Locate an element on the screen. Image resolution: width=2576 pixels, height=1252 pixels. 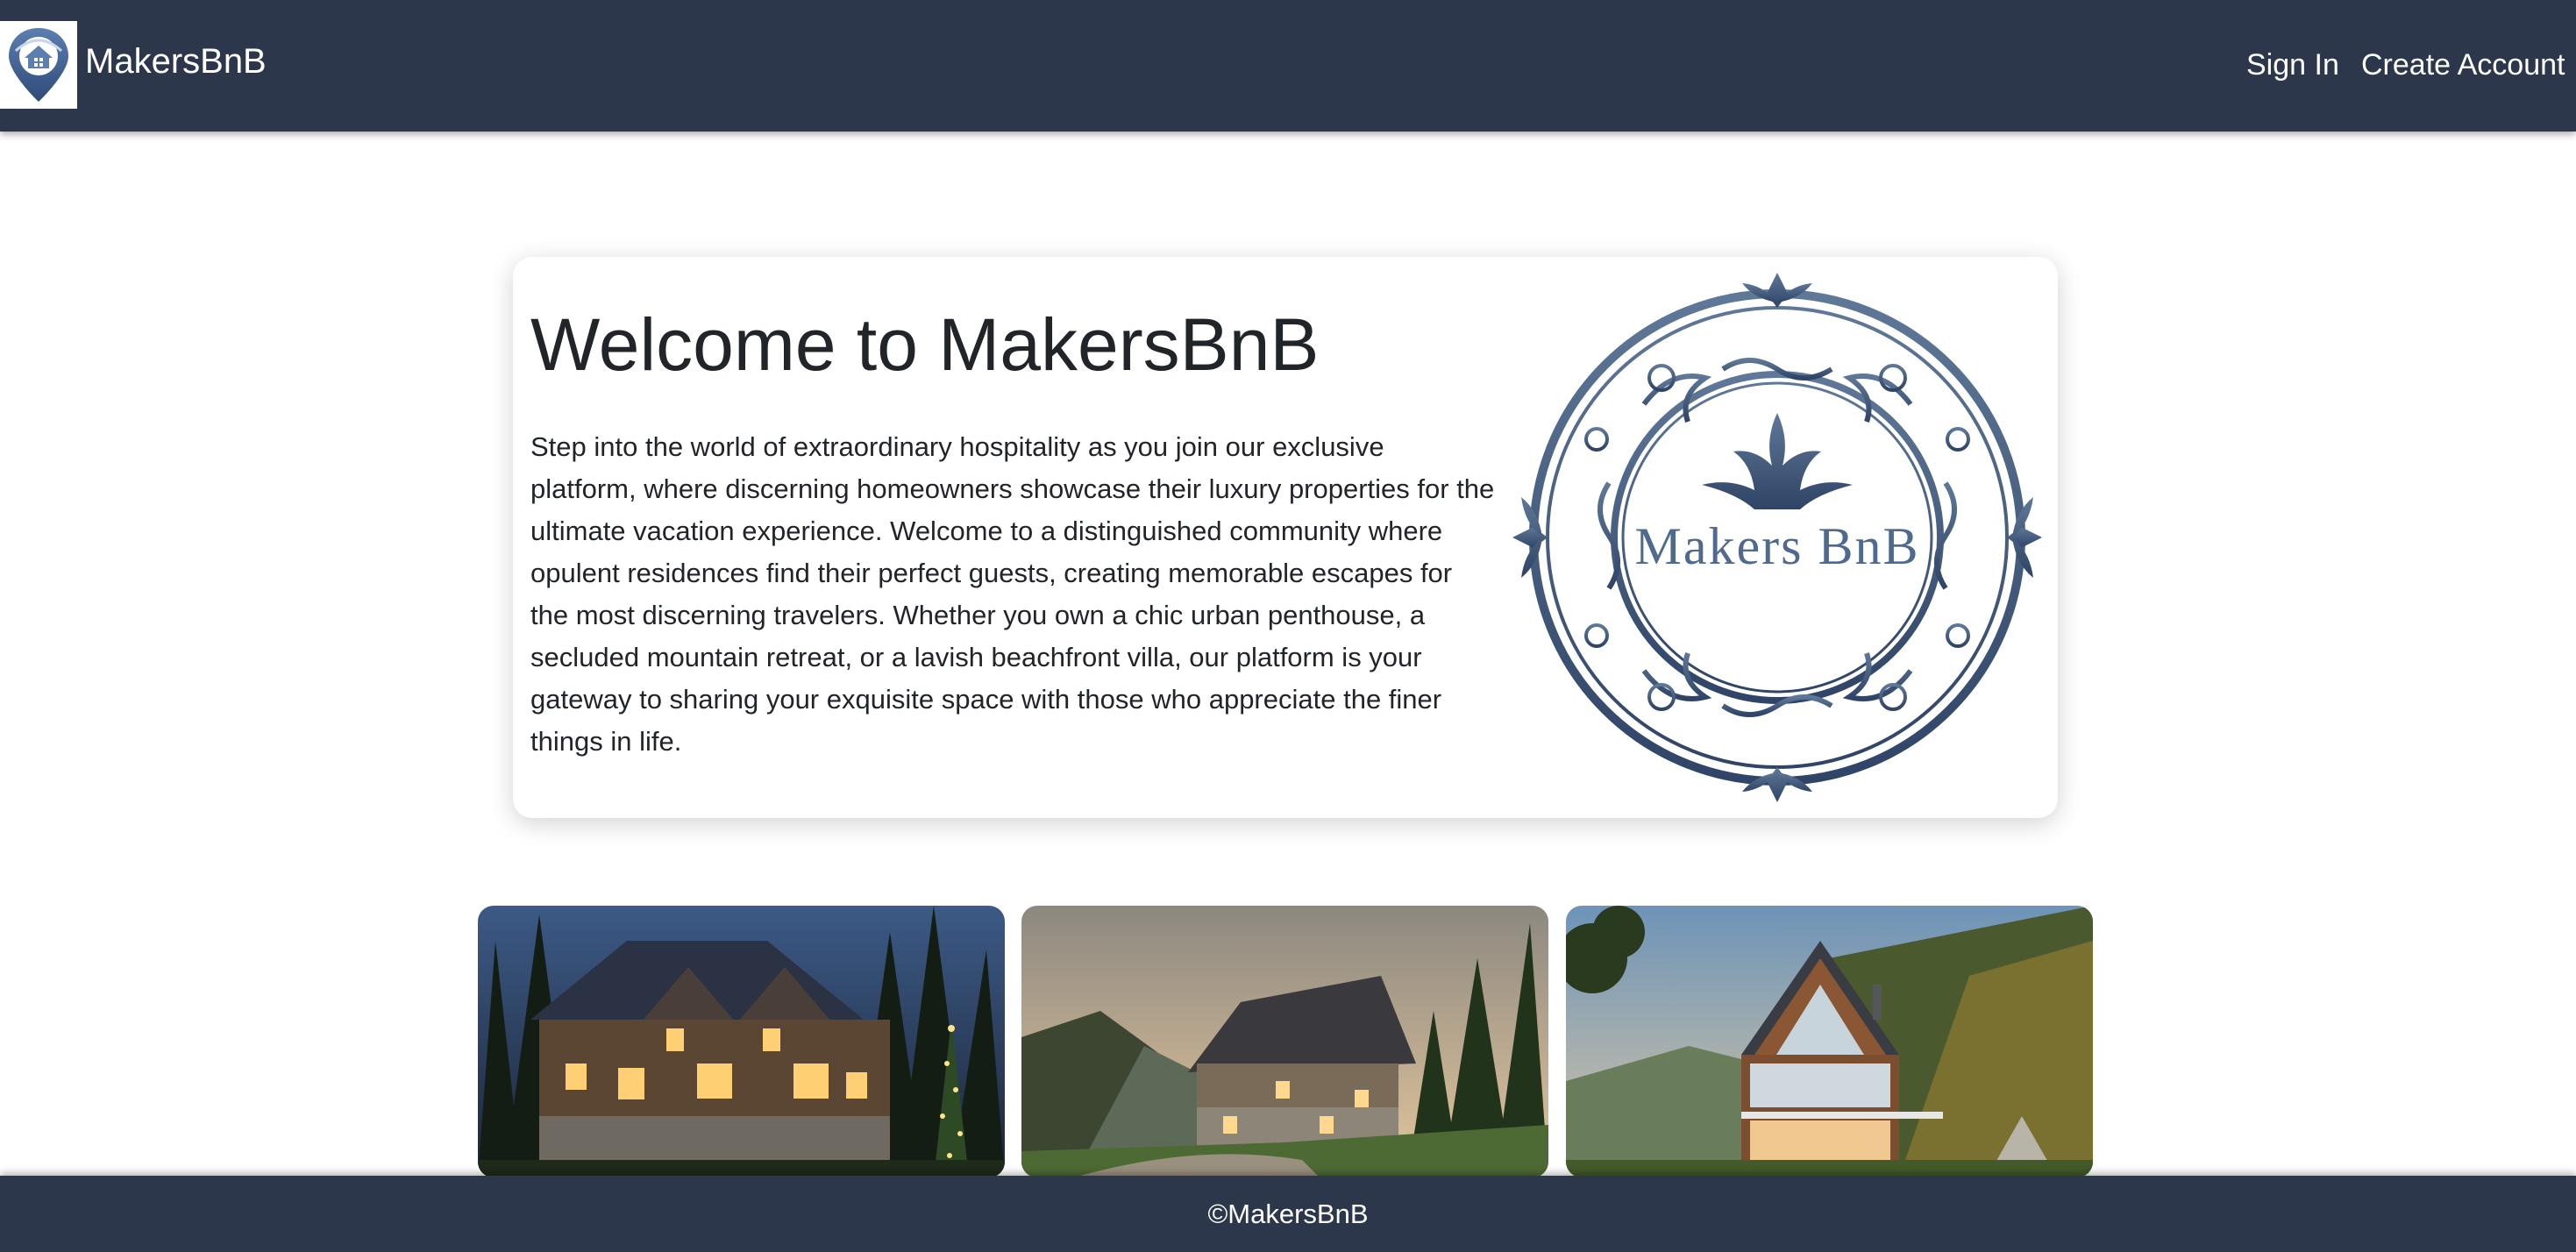
copyright-text: ©MakersBnB is located at coordinates (1288, 1213).